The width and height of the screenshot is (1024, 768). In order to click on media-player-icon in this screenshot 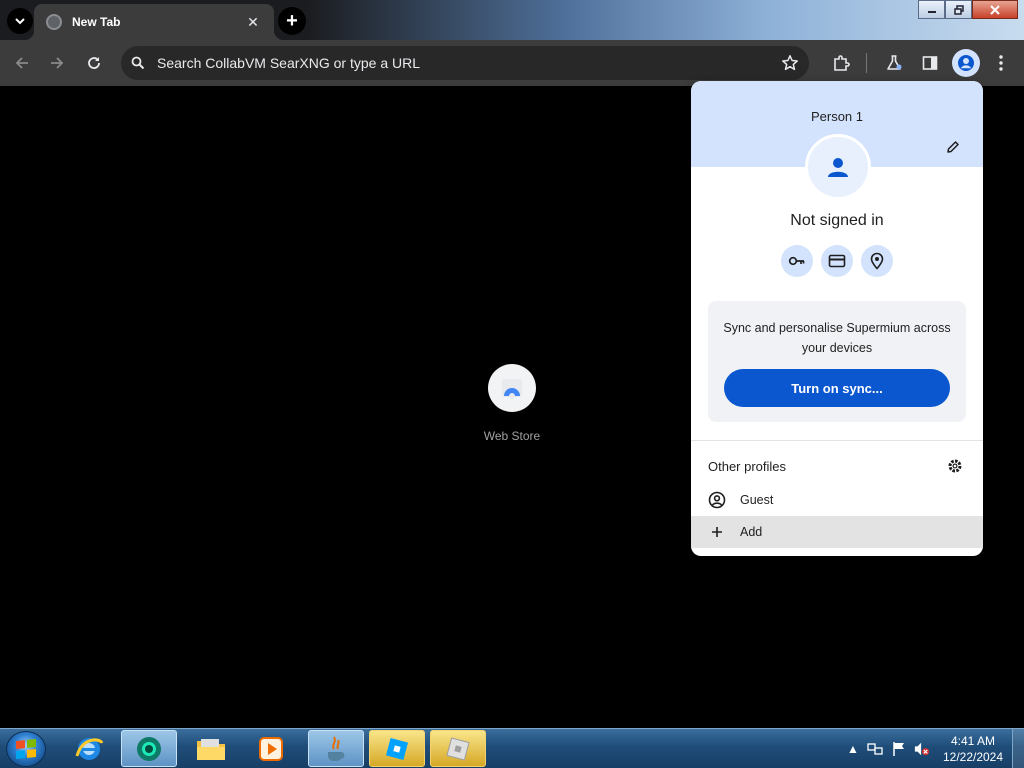, I will do `click(271, 748)`.